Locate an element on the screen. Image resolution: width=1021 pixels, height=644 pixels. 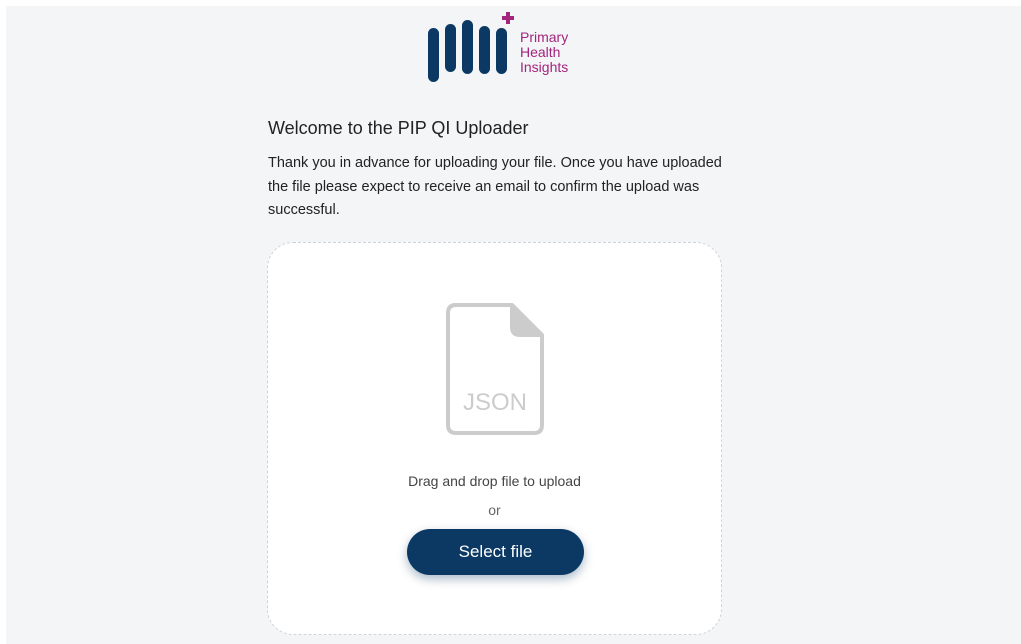
select-file-button: Select file is located at coordinates (495, 552).